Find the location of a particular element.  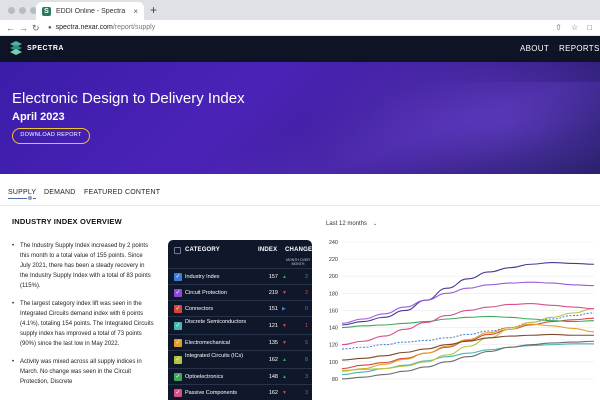

category-name: Electromechanical is located at coordinates (207, 342).